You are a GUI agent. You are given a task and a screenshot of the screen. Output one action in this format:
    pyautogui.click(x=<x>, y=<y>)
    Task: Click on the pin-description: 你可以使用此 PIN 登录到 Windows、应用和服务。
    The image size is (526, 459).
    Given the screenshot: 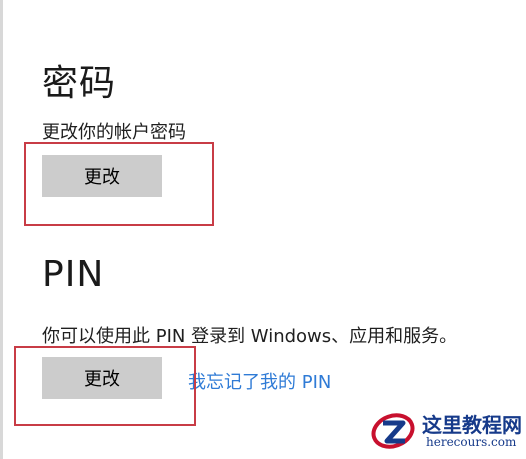 What is the action you would take?
    pyautogui.click(x=250, y=336)
    